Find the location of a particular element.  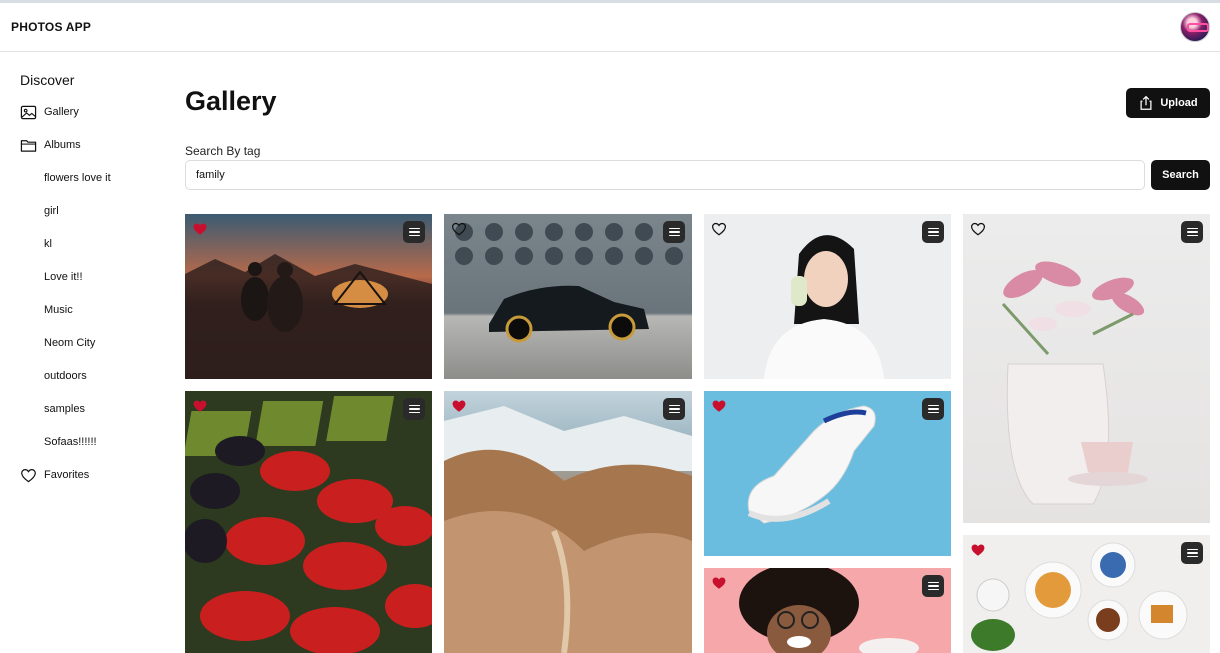

page-title: Gallery is located at coordinates (231, 101).